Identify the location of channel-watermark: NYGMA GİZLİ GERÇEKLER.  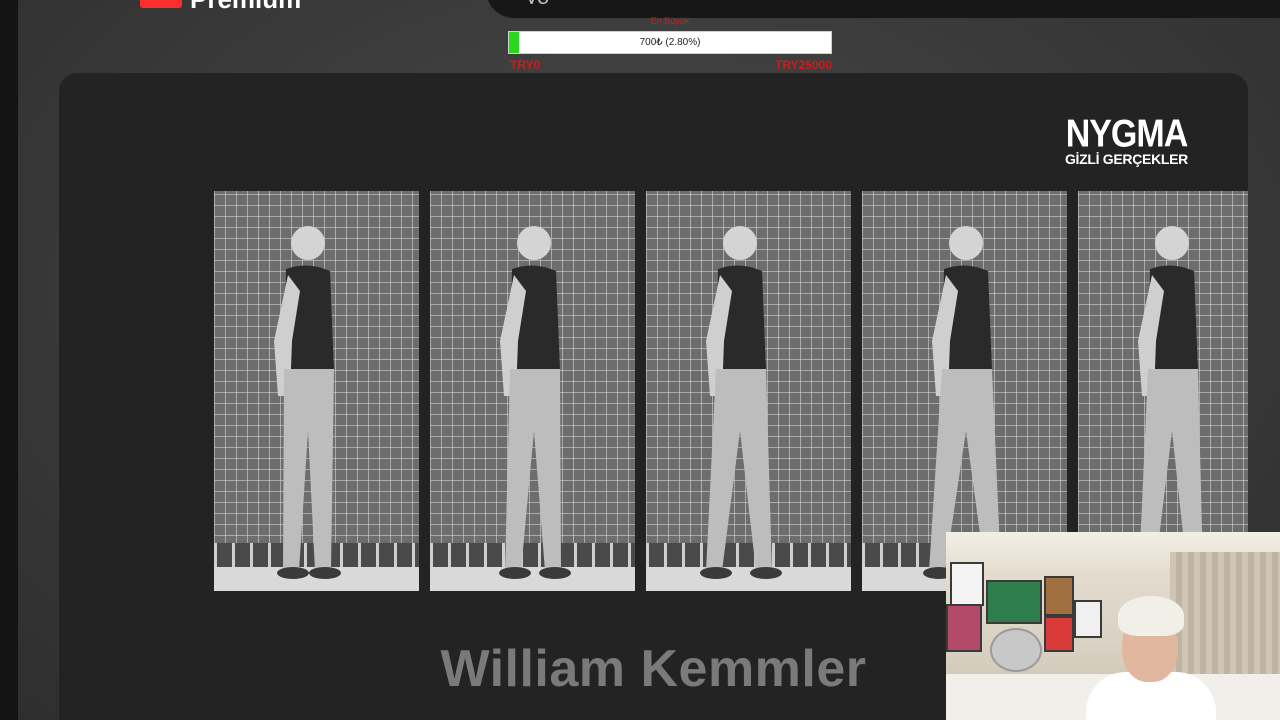
(1127, 139).